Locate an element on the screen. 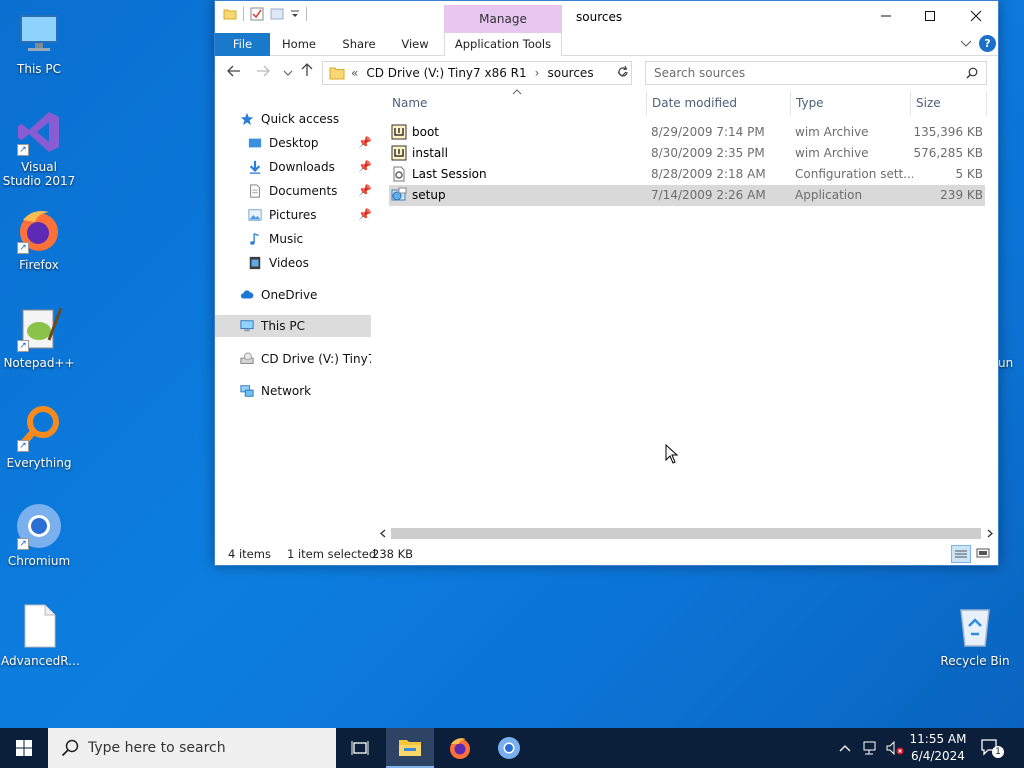 The image size is (1024, 768). desktop-icon-visual-studio: ↗ Visual Studio 2017 is located at coordinates (39, 148).